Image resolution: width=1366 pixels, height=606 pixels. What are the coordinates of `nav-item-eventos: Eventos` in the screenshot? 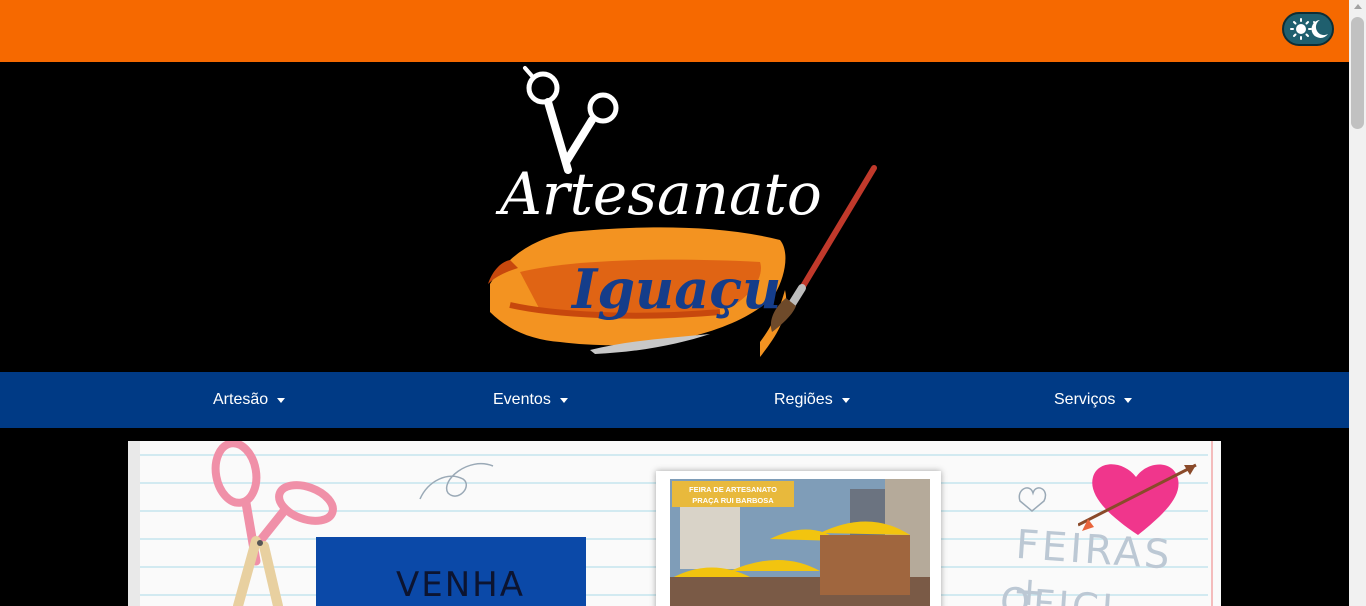 It's located at (530, 400).